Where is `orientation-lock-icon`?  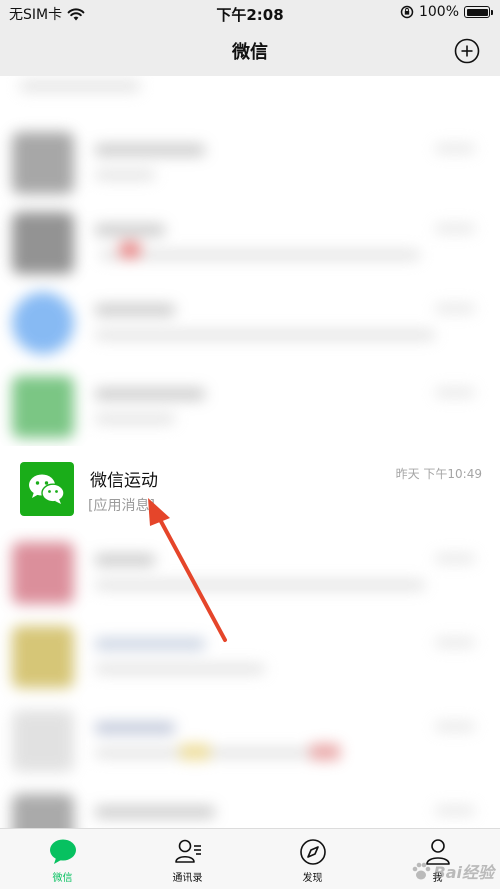
orientation-lock-icon is located at coordinates (407, 12).